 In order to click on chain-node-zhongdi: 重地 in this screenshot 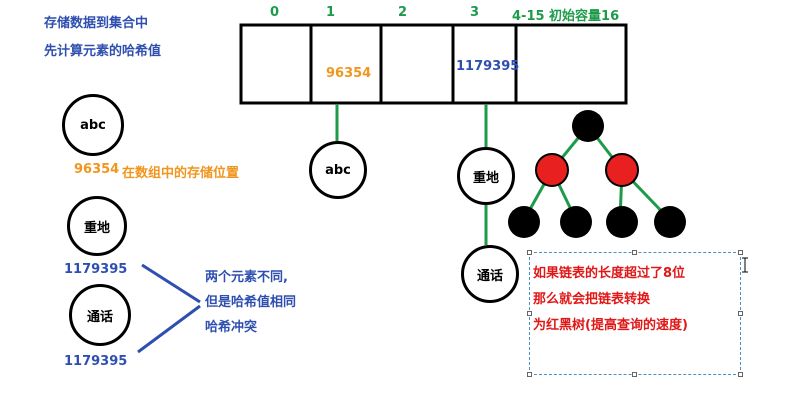, I will do `click(486, 176)`.